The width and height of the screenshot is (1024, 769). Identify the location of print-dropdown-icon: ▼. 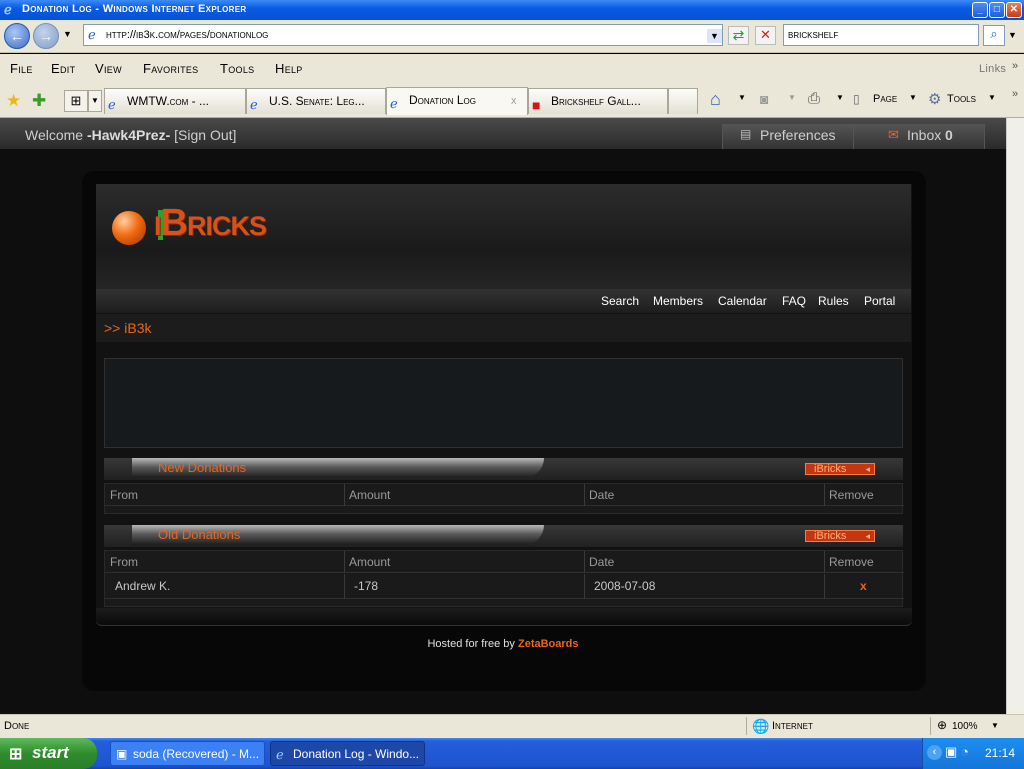
(840, 97).